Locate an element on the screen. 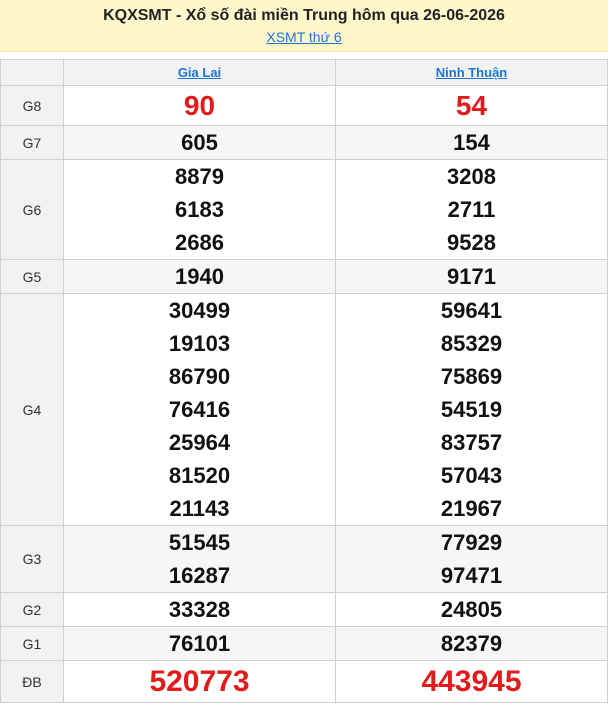 This screenshot has width=608, height=708. prize-row-g5: G5 1940 9171 is located at coordinates (304, 276).